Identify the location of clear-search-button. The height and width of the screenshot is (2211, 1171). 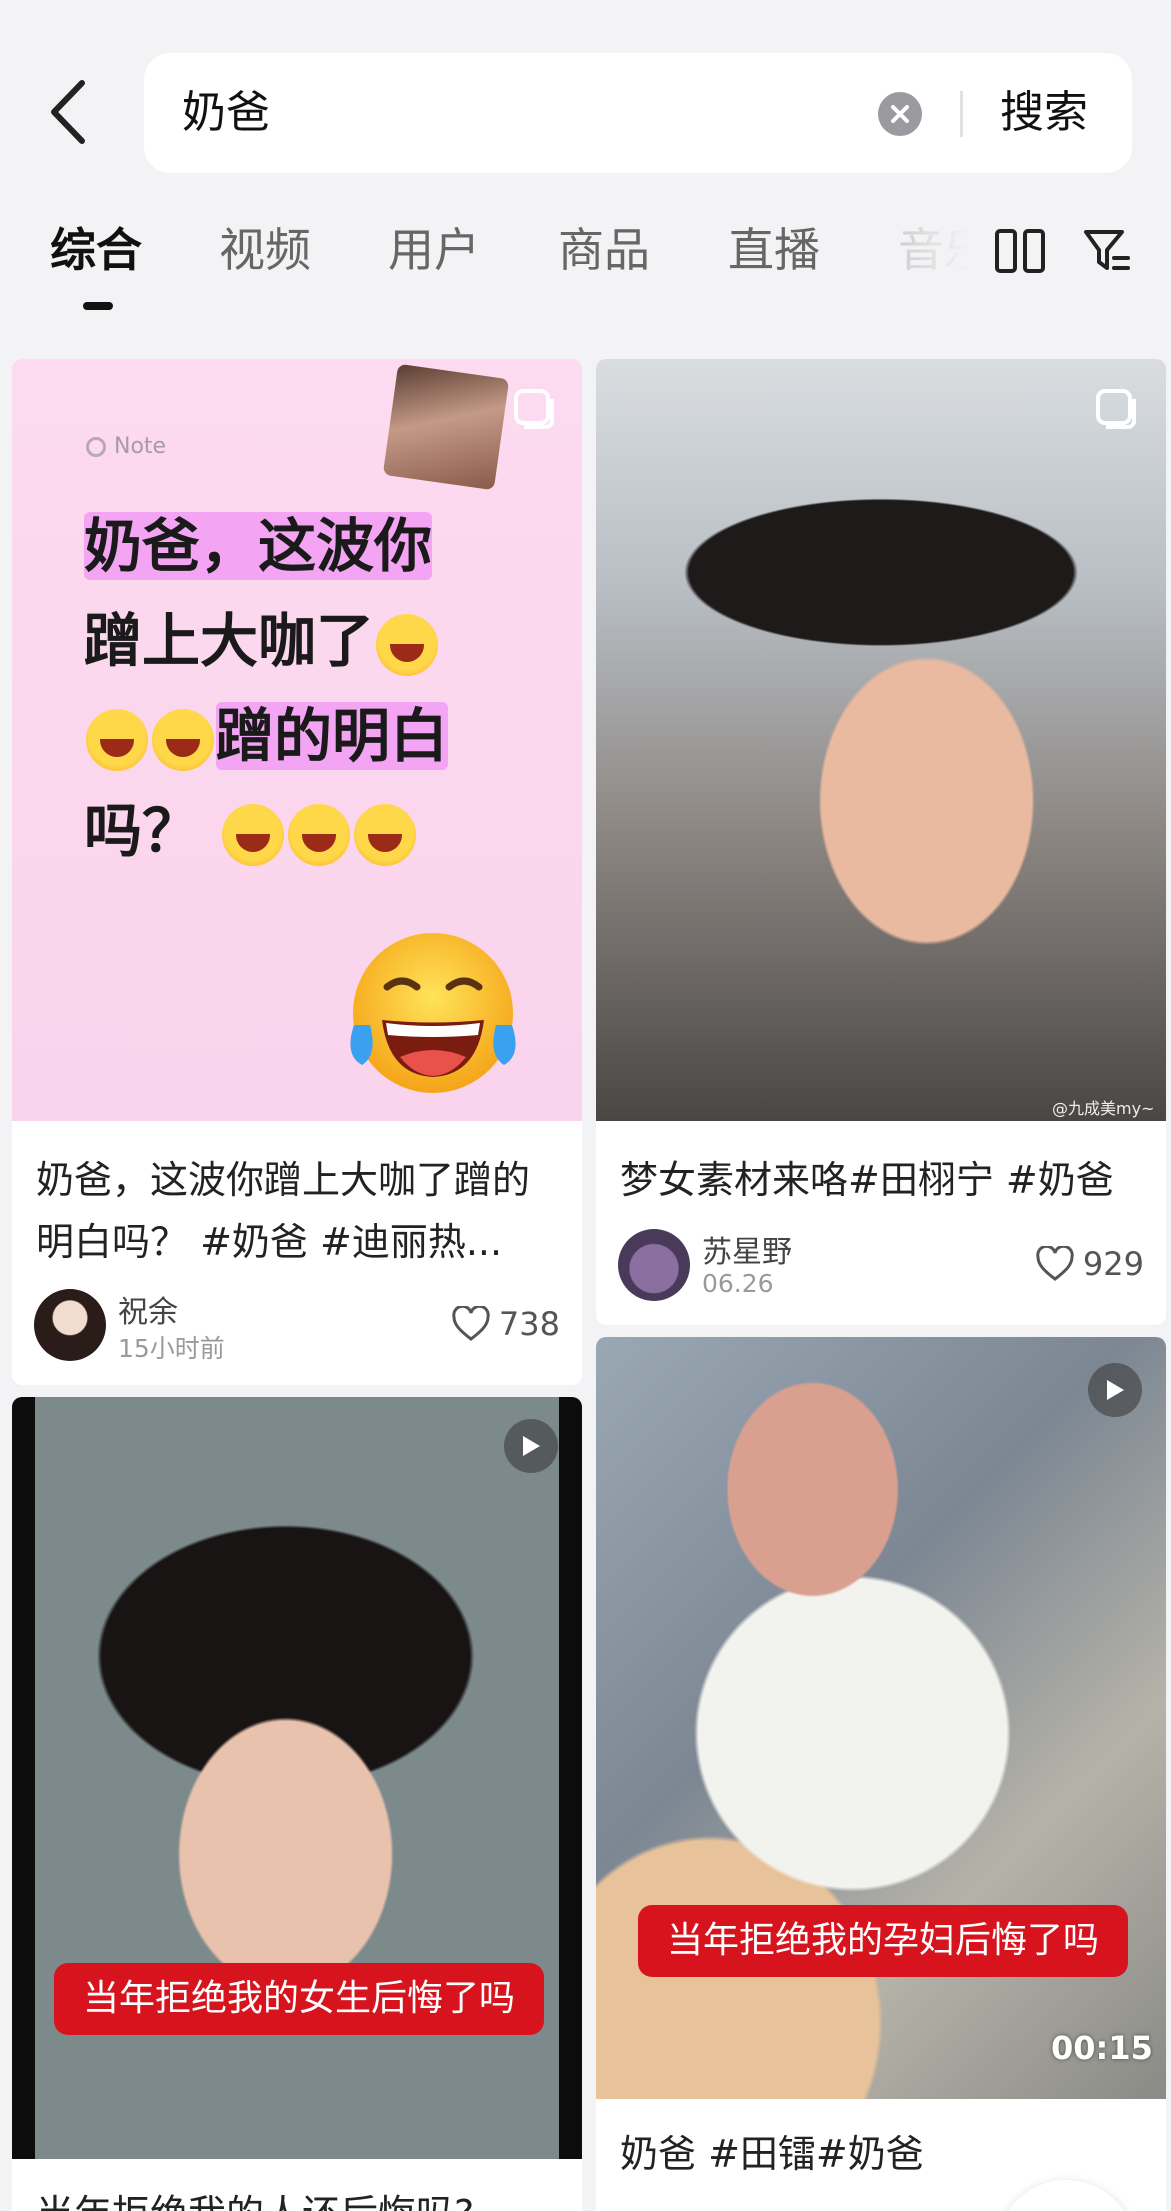
(900, 114).